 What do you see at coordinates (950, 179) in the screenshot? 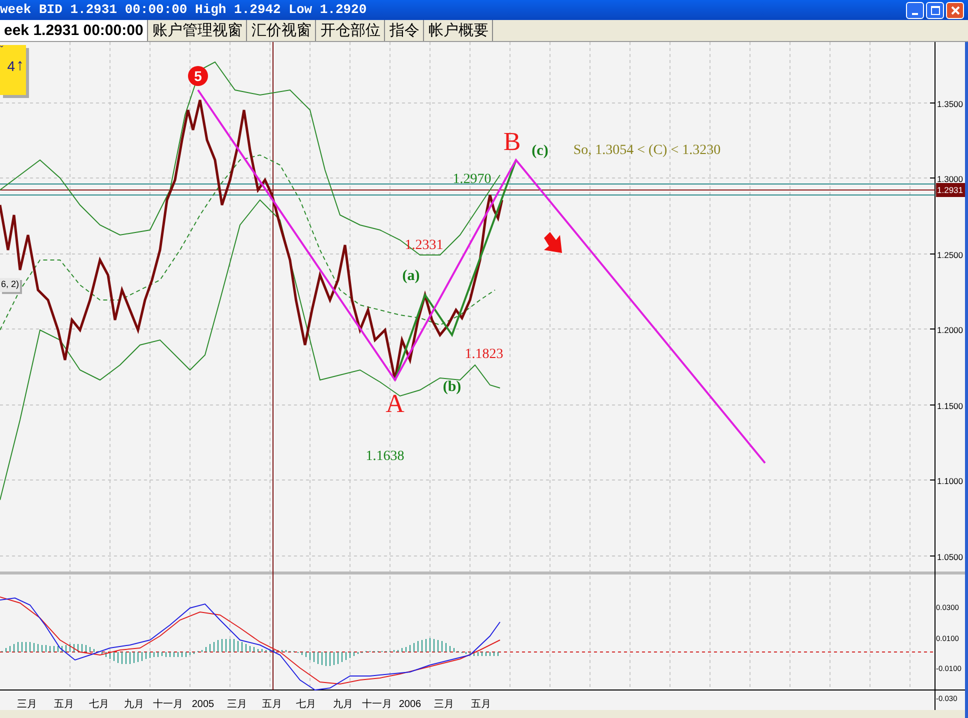
I see `price-axis-label: 1.3000` at bounding box center [950, 179].